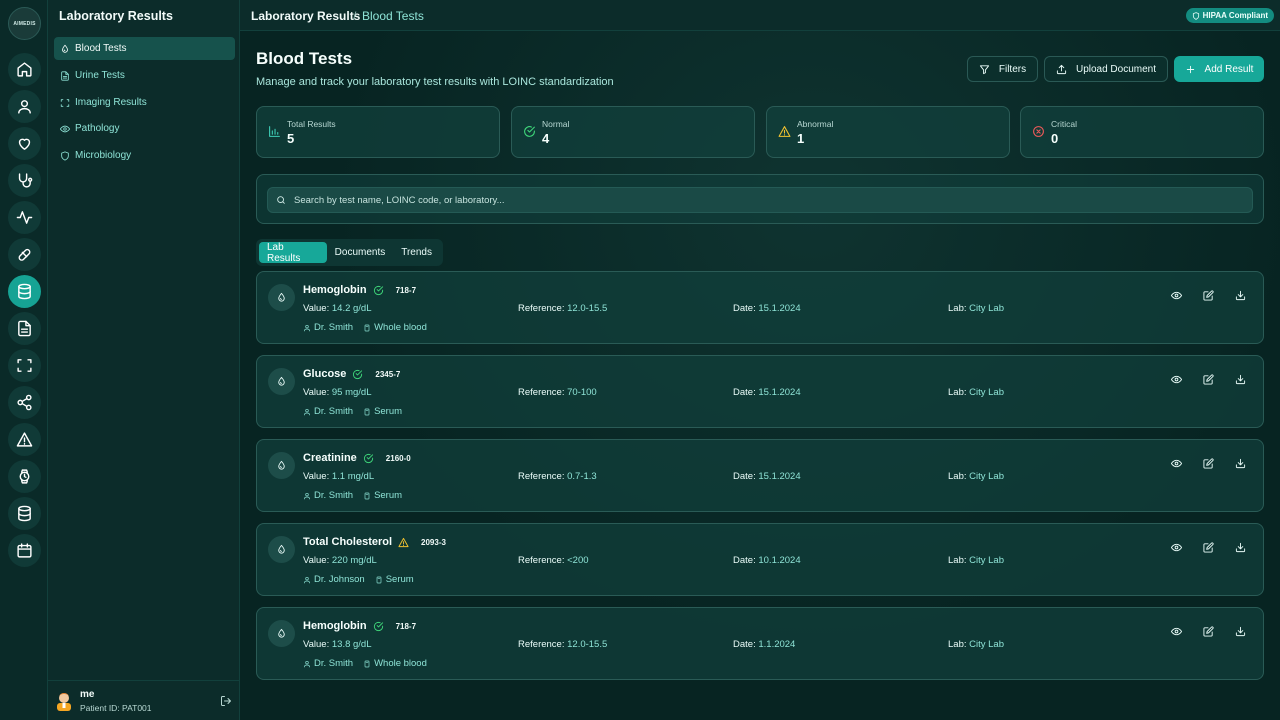 The image size is (1280, 720). Describe the element at coordinates (587, 308) in the screenshot. I see `reference-text: 12.0-15.5` at that location.